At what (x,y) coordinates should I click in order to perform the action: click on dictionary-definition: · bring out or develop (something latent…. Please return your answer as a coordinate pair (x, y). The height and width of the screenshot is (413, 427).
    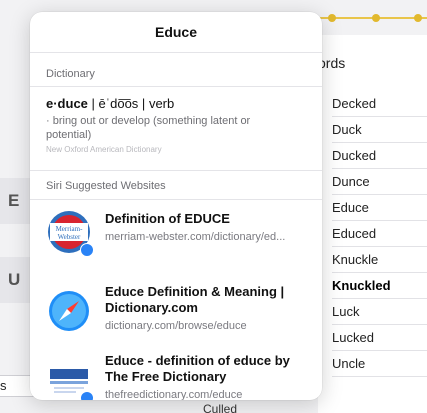
    Looking at the image, I should click on (148, 128).